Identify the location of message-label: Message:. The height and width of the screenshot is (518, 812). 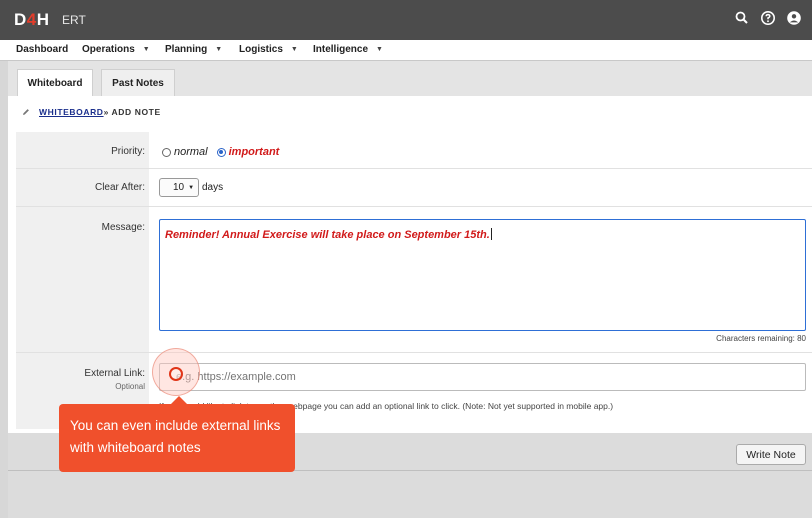
(123, 227).